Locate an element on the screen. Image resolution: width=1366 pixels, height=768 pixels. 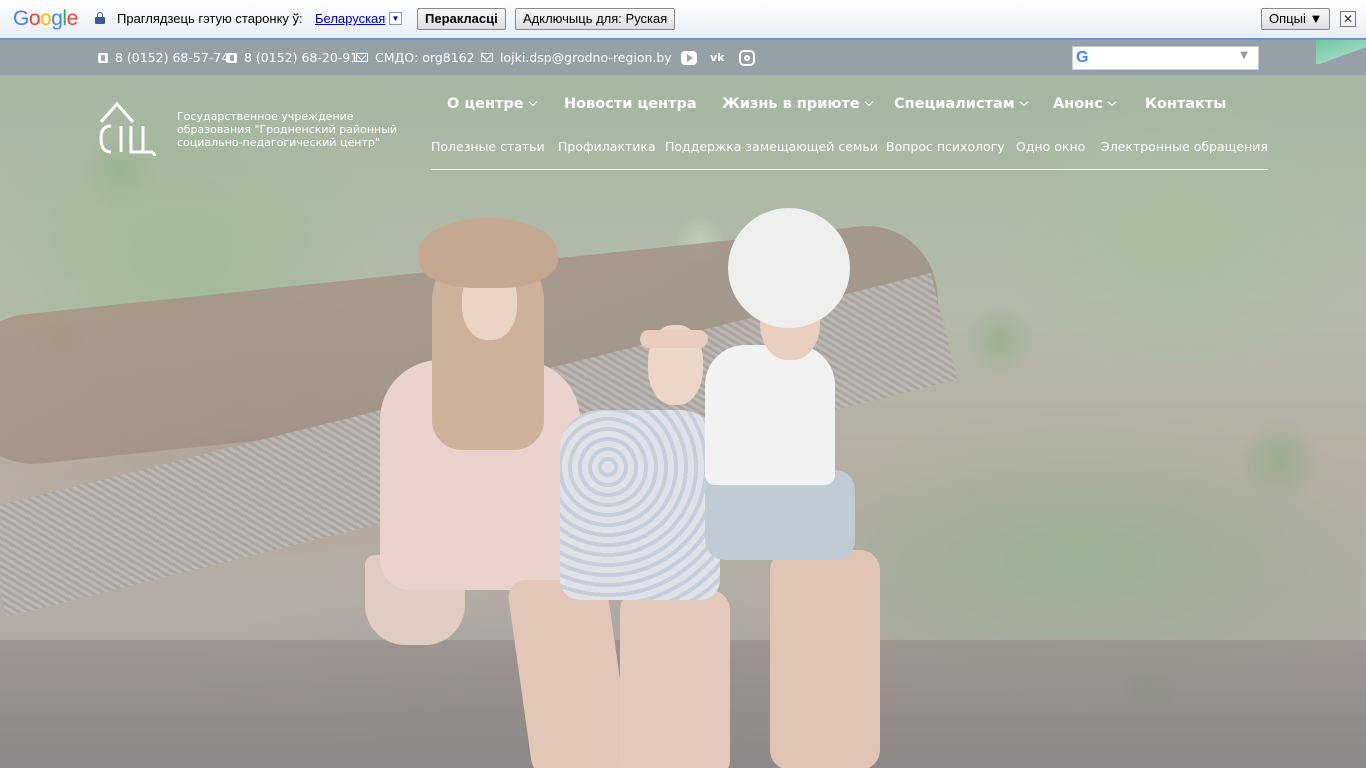
google-translate-select: G ▼ is located at coordinates (1165, 58).